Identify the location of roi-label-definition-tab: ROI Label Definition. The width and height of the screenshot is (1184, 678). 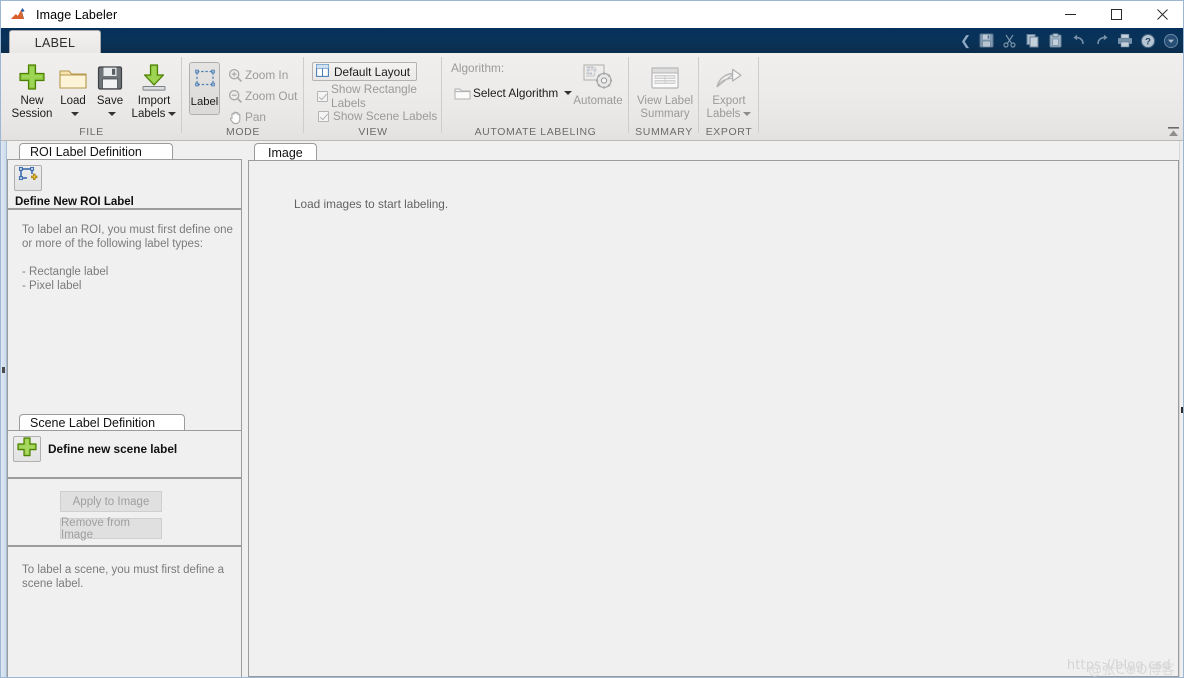
(96, 151).